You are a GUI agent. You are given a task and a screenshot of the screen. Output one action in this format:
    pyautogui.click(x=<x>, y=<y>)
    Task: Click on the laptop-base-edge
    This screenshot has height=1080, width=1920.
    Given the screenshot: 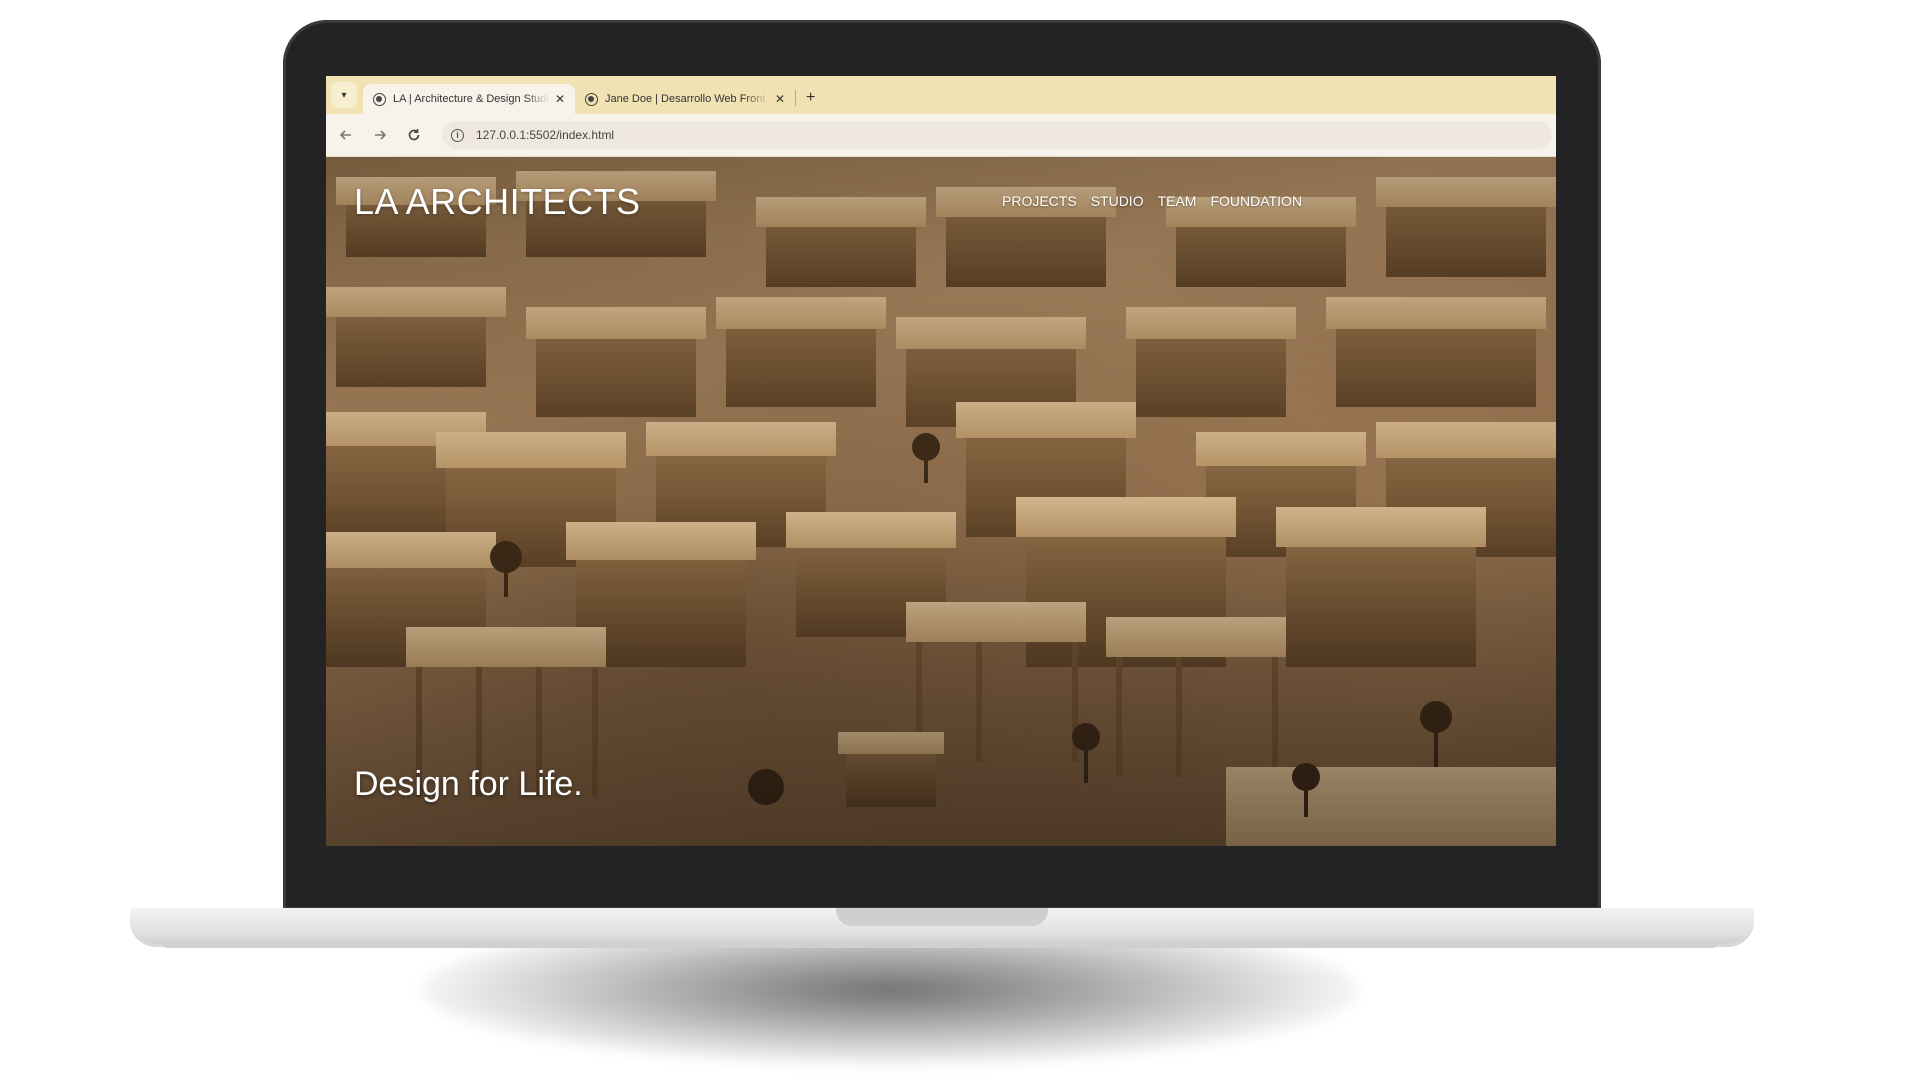 What is the action you would take?
    pyautogui.click(x=940, y=944)
    